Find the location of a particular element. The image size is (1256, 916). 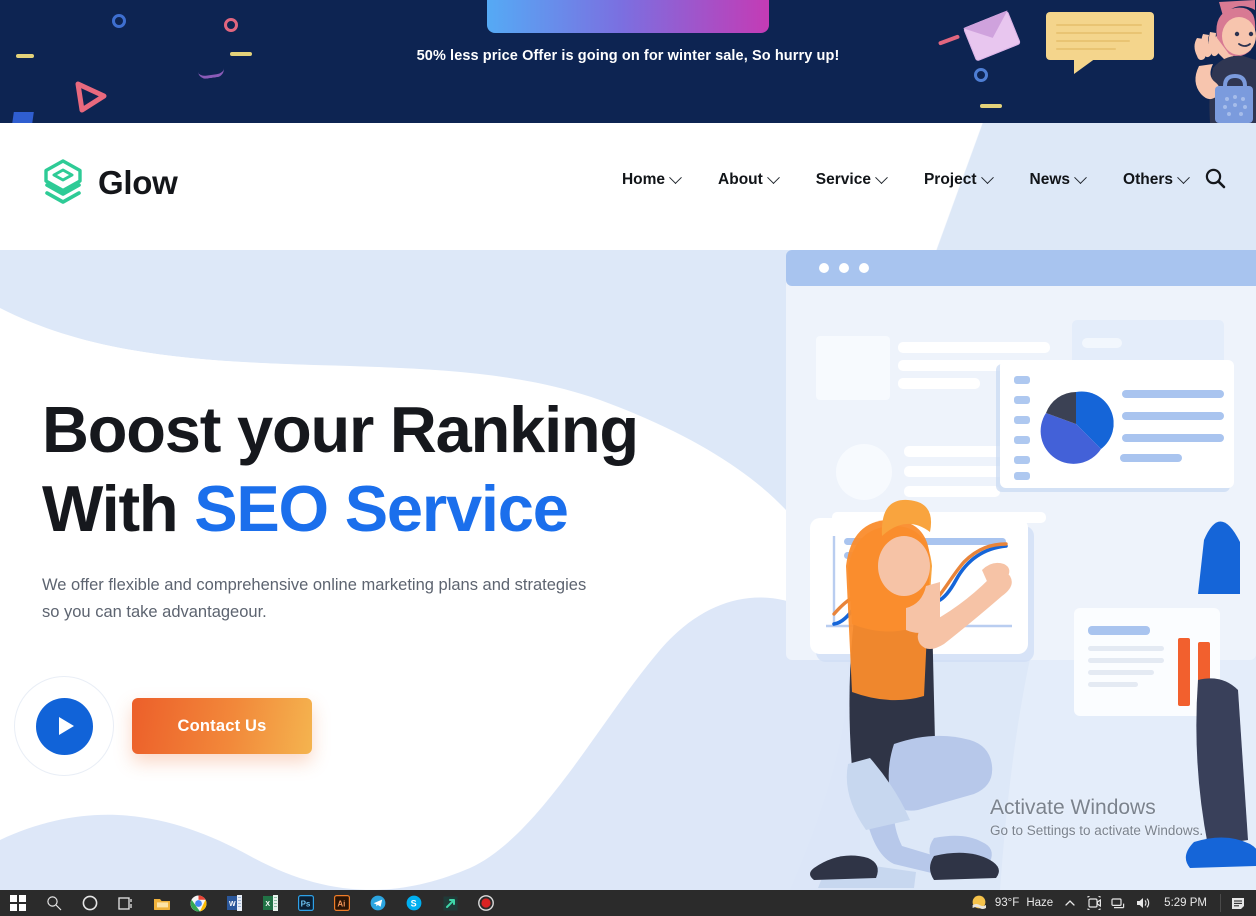

telegram-button is located at coordinates (378, 903).